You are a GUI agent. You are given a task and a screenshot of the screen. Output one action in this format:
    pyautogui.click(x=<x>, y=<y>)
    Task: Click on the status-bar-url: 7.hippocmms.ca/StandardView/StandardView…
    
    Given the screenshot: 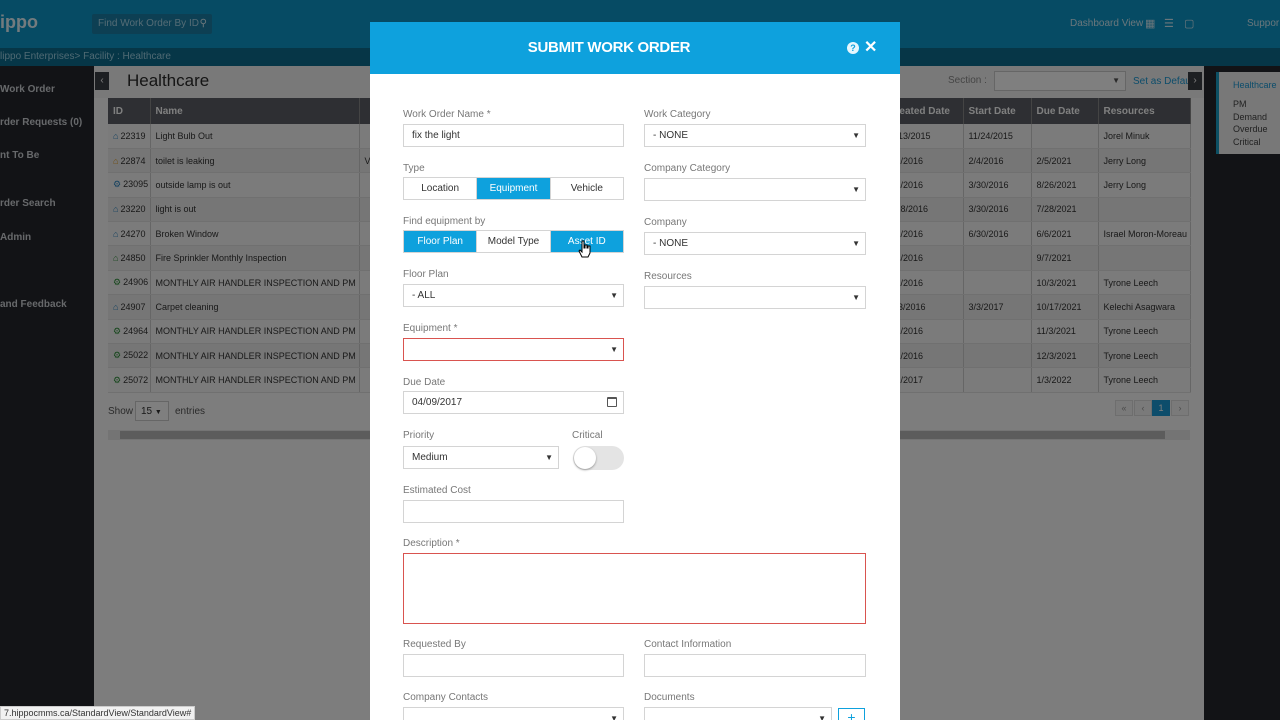 What is the action you would take?
    pyautogui.click(x=98, y=713)
    